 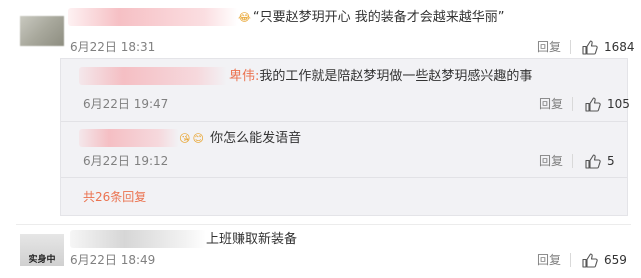 I want to click on like-count: 1684, so click(x=619, y=47).